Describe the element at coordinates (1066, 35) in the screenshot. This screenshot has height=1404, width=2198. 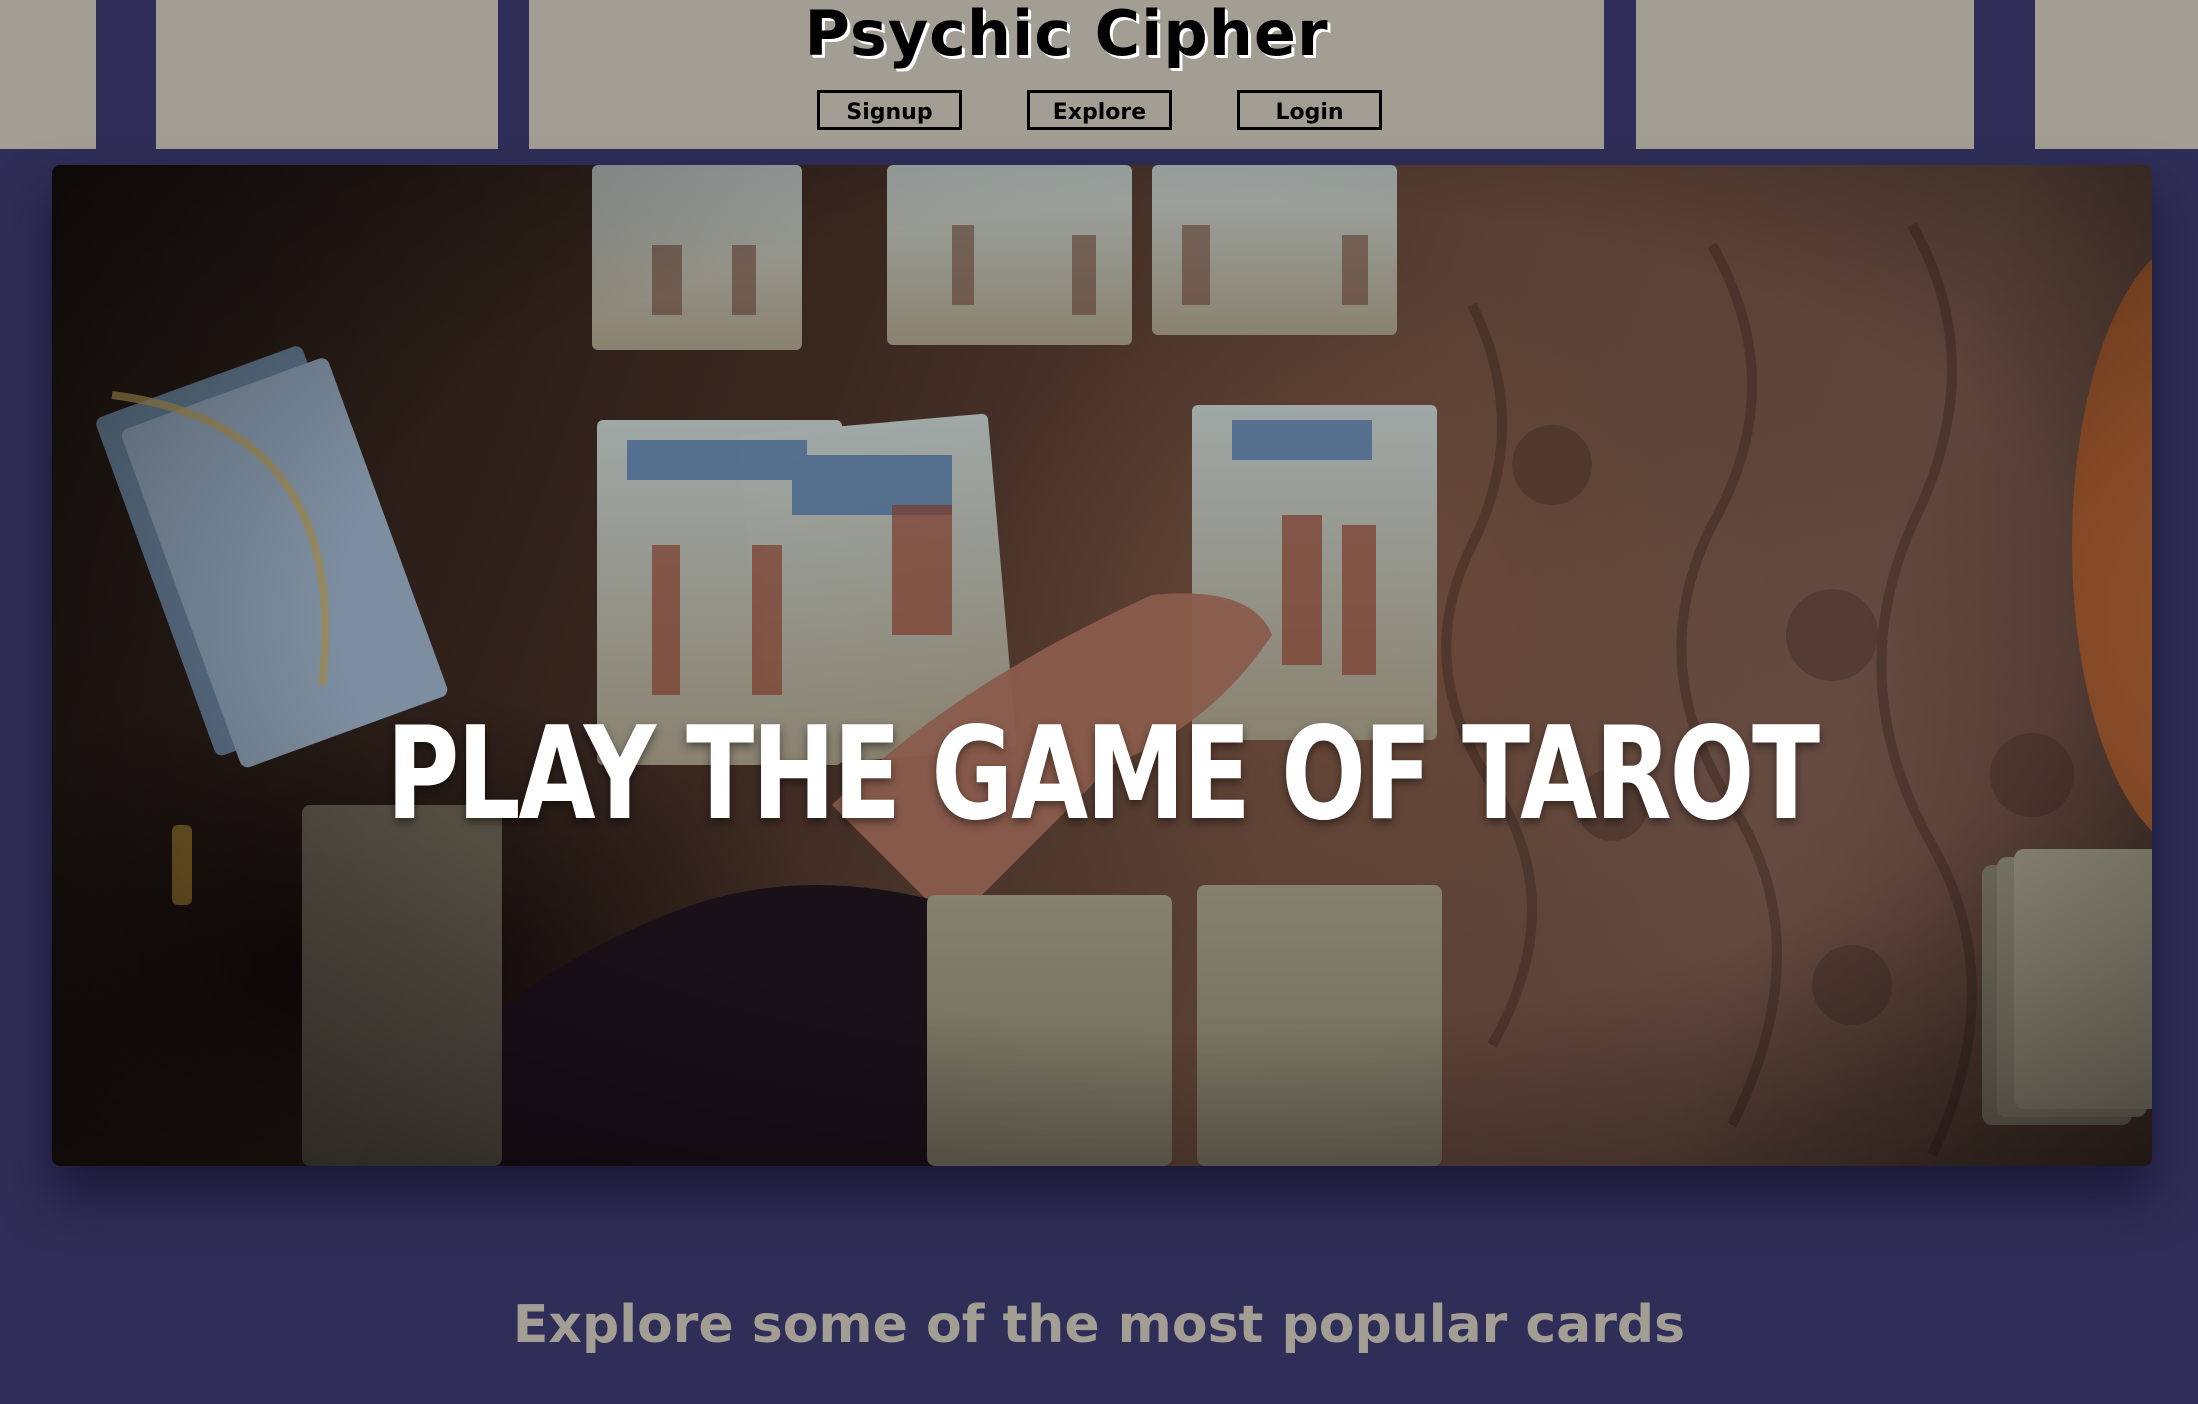
I see `site-title: Psychic Cipher` at that location.